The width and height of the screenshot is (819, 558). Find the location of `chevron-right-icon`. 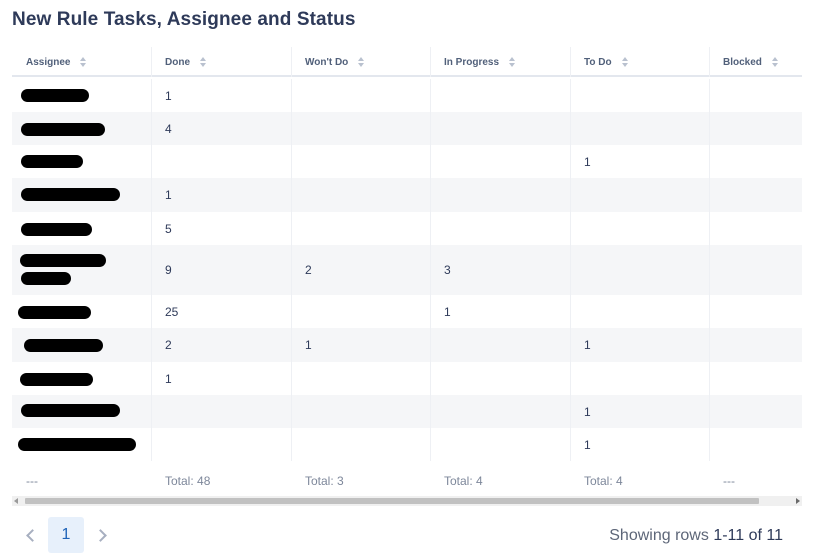

chevron-right-icon is located at coordinates (100, 535).